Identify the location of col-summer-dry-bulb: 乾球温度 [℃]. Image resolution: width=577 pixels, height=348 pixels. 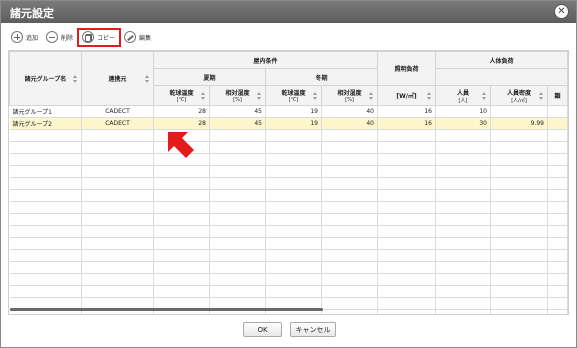
(181, 95).